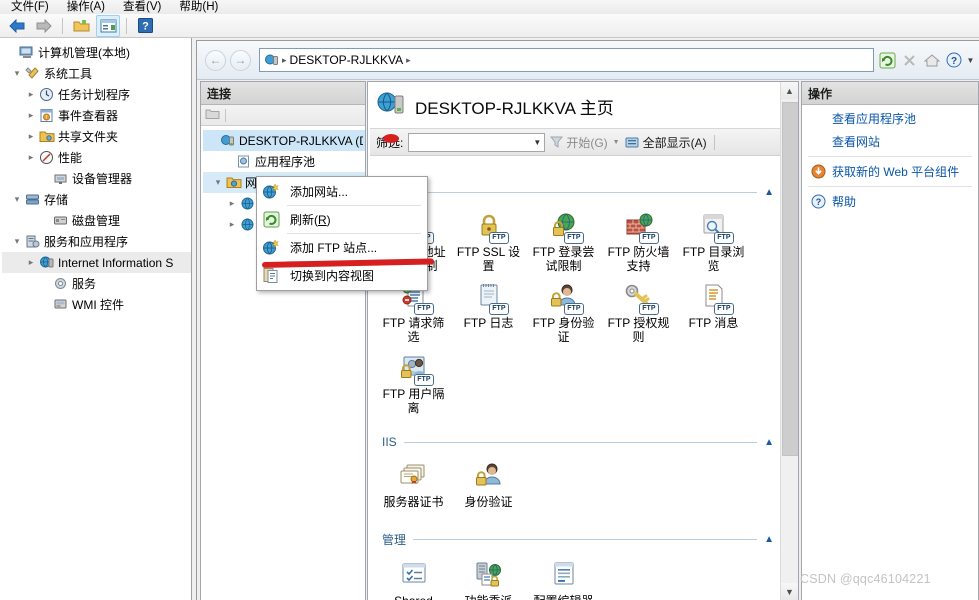 The width and height of the screenshot is (979, 600). Describe the element at coordinates (96, 220) in the screenshot. I see `tree-node-disk-management: 磁盘管理` at that location.